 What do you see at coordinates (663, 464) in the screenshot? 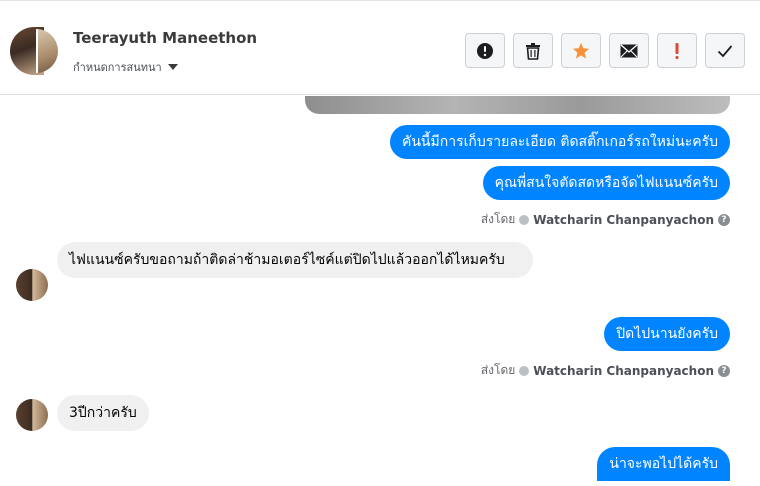
I see `message-bubble-outgoing: น่าจะพอไปได้ครับ` at bounding box center [663, 464].